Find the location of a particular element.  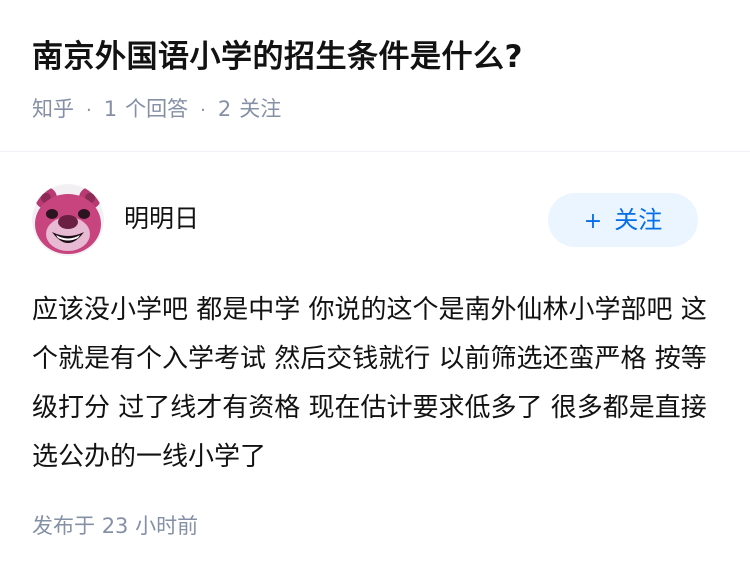

question-title: 南京外国语小学的招生条件是什么? is located at coordinates (377, 57).